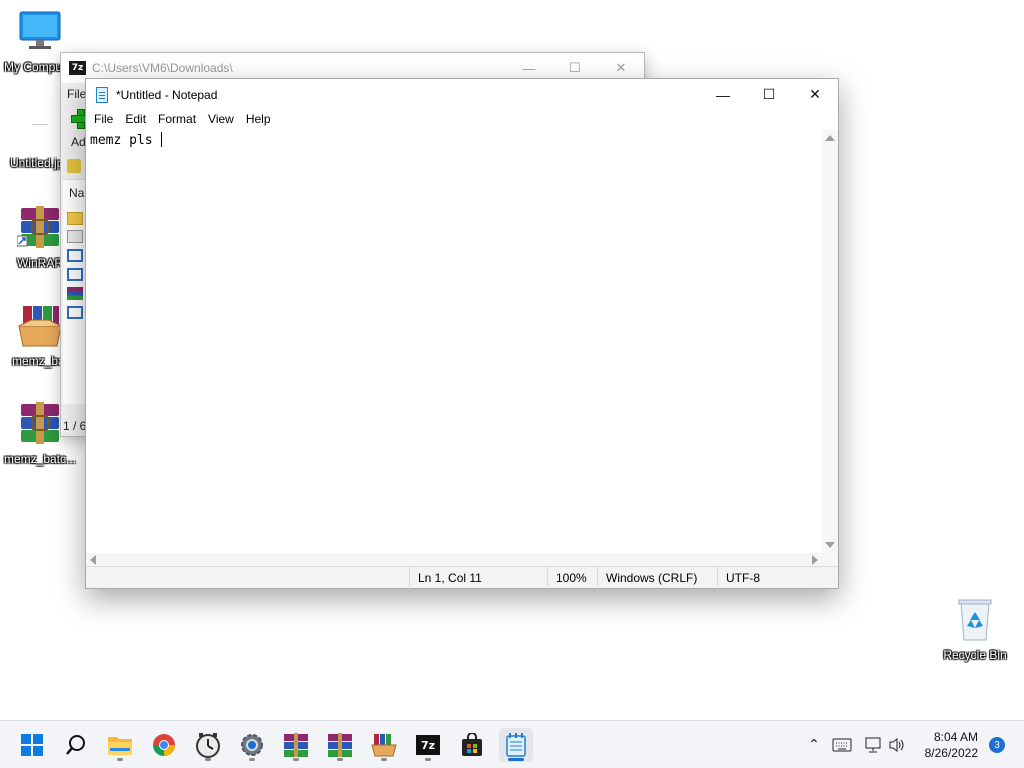 This screenshot has width=1024, height=768. Describe the element at coordinates (74, 166) in the screenshot. I see `up-folder-icon` at that location.